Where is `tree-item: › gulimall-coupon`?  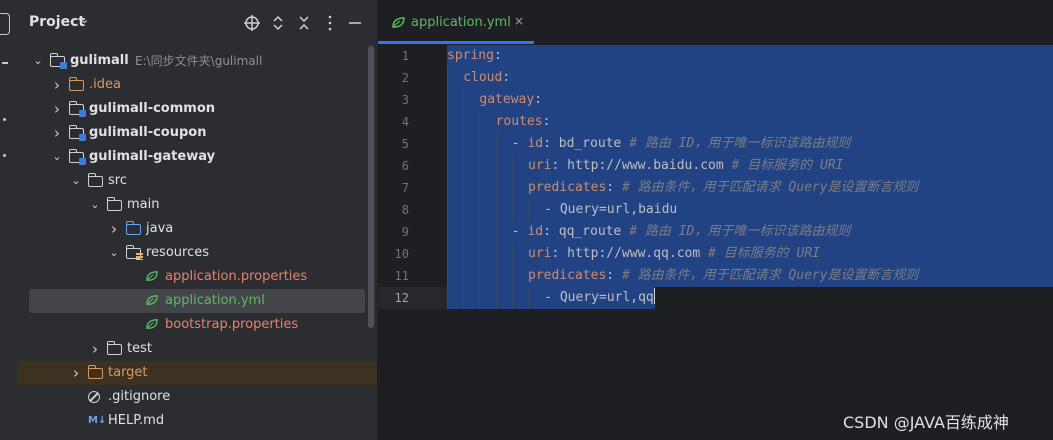 tree-item: › gulimall-coupon is located at coordinates (192, 133).